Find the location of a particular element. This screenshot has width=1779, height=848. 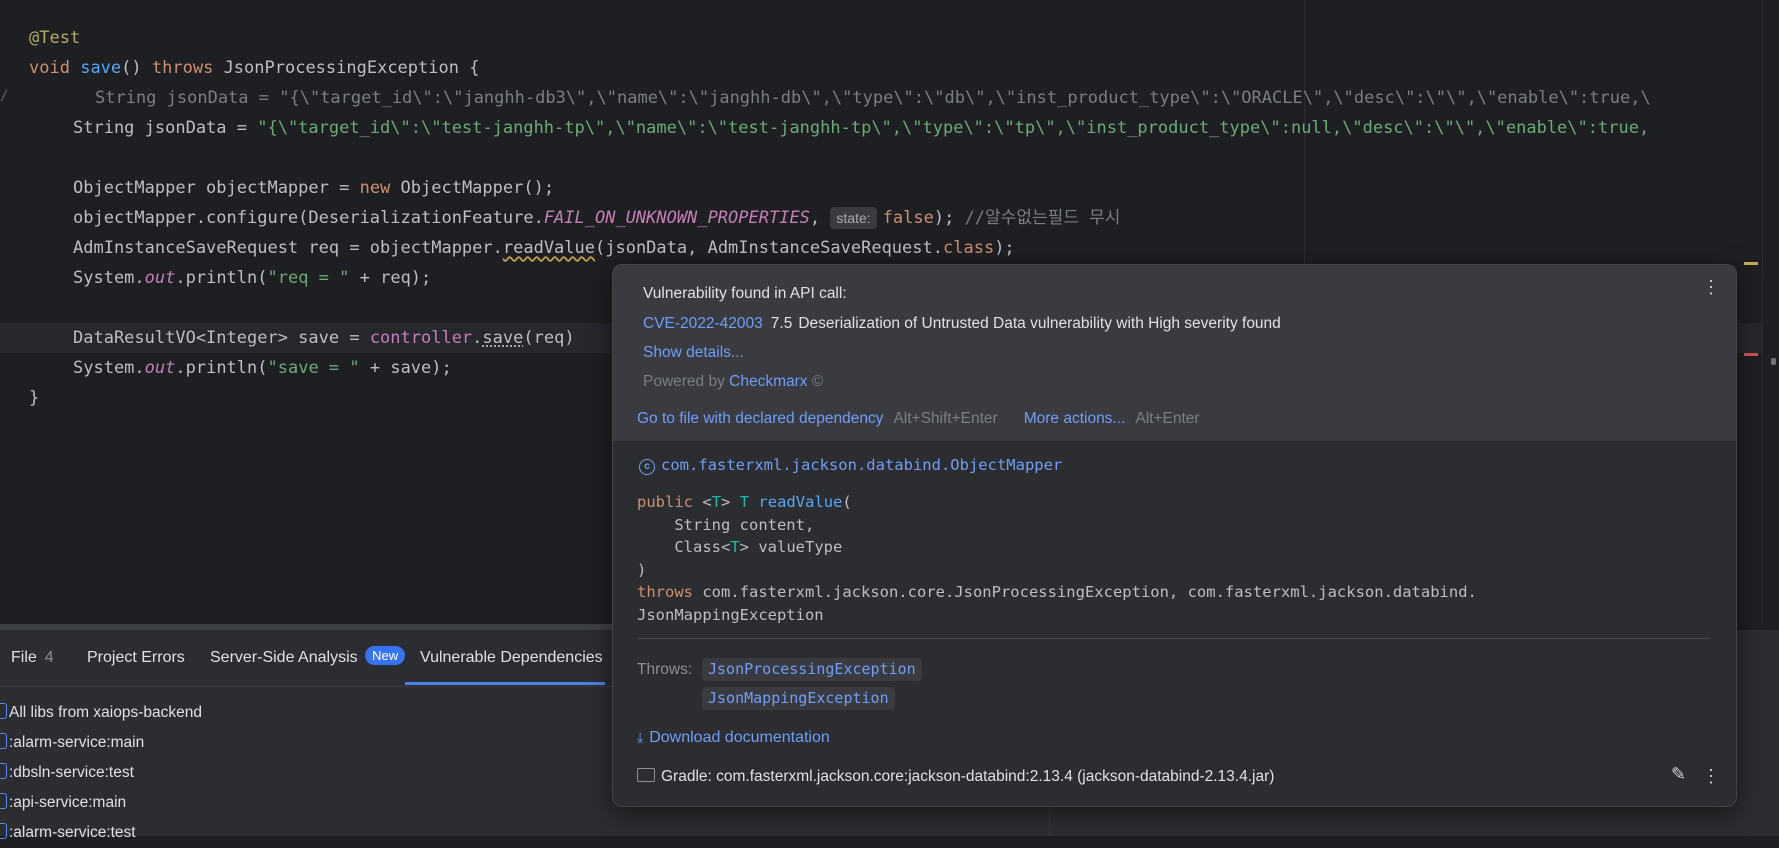

tree-item-alarm-test: :alarm-service:test is located at coordinates (68, 833).